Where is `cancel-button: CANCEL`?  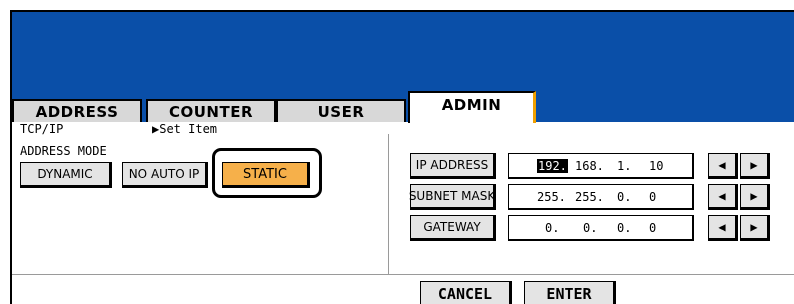 cancel-button: CANCEL is located at coordinates (466, 292).